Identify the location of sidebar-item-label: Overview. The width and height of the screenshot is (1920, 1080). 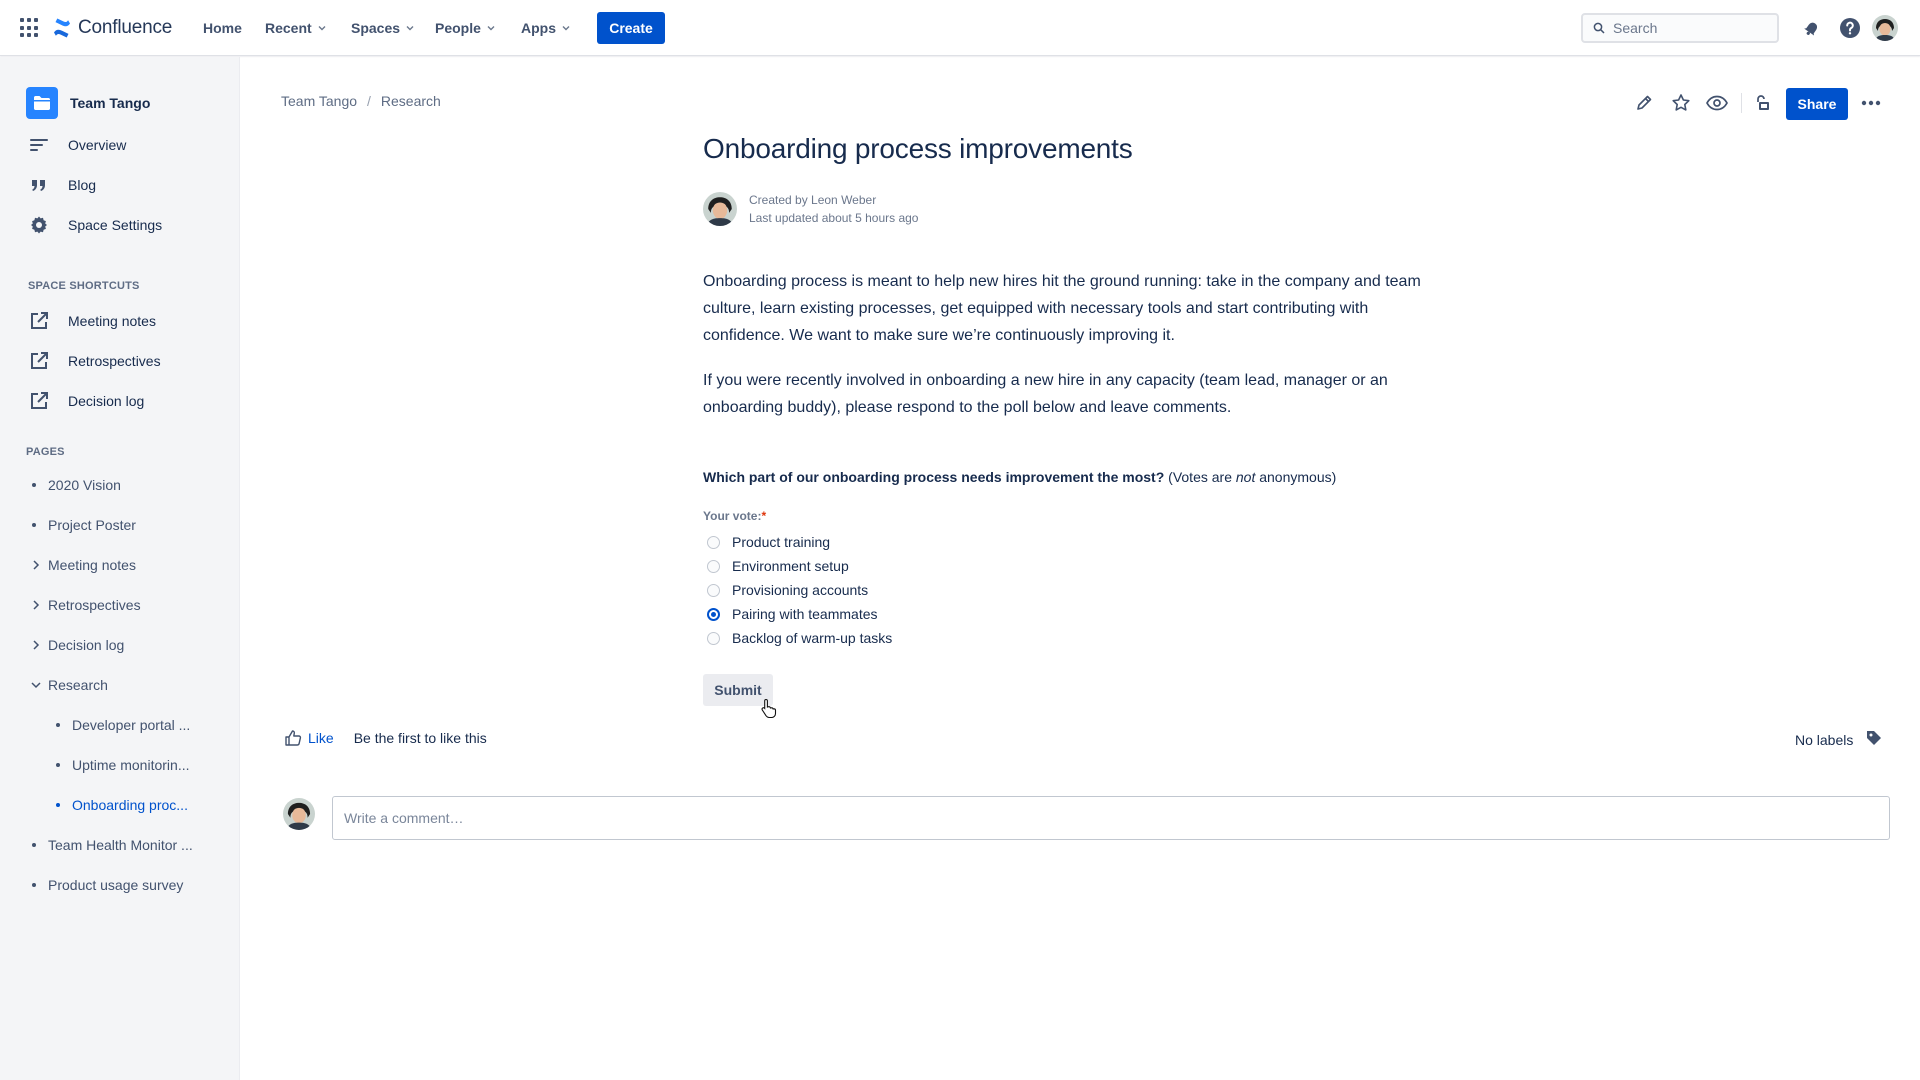
(97, 145).